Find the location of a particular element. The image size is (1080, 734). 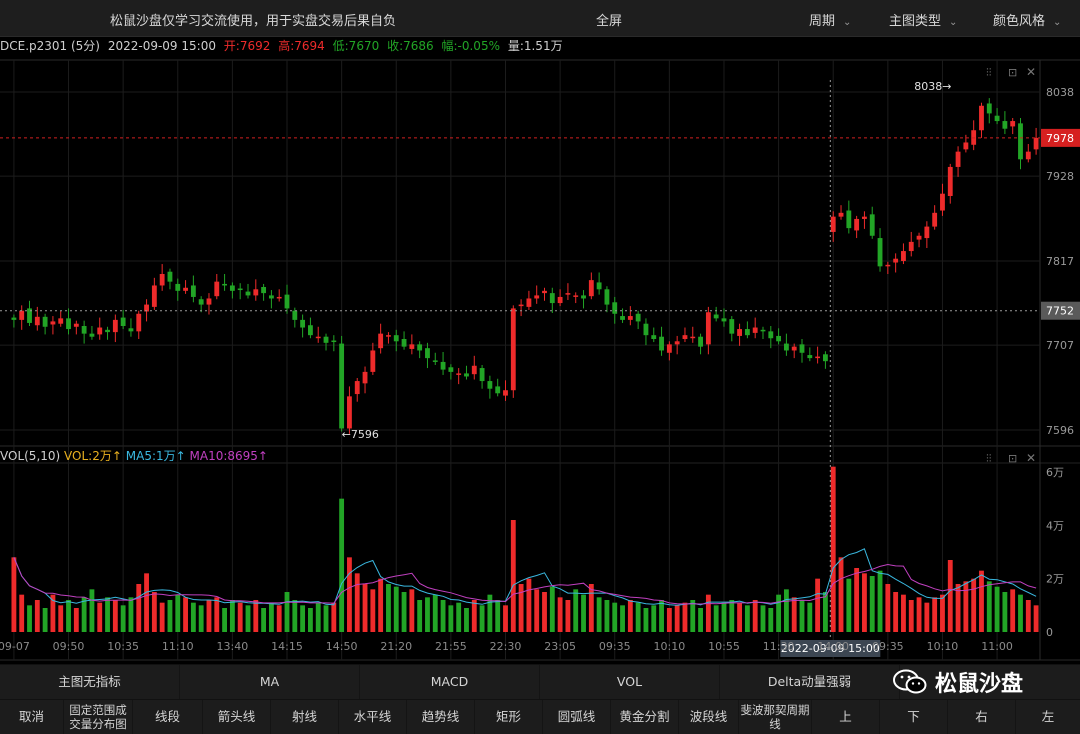

tool-volume-profile-button: 固定范围成交量分布图 is located at coordinates (98, 717).